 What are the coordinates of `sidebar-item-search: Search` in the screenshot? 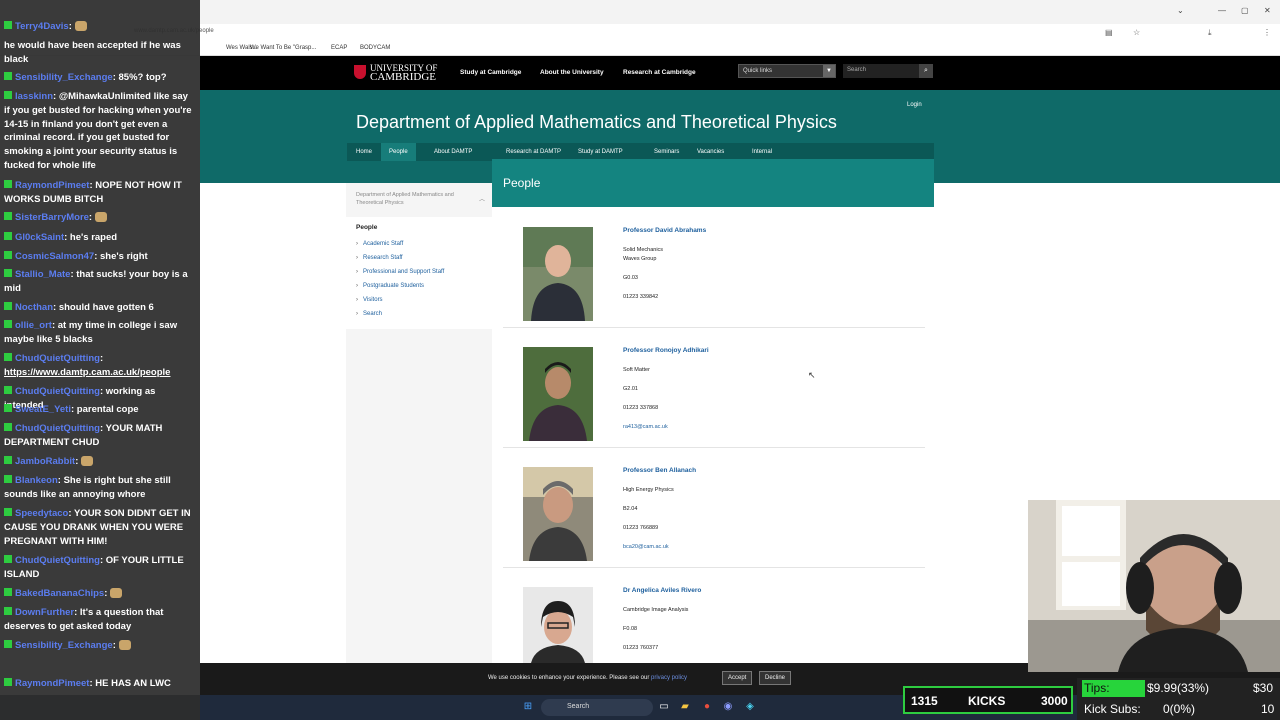 It's located at (369, 314).